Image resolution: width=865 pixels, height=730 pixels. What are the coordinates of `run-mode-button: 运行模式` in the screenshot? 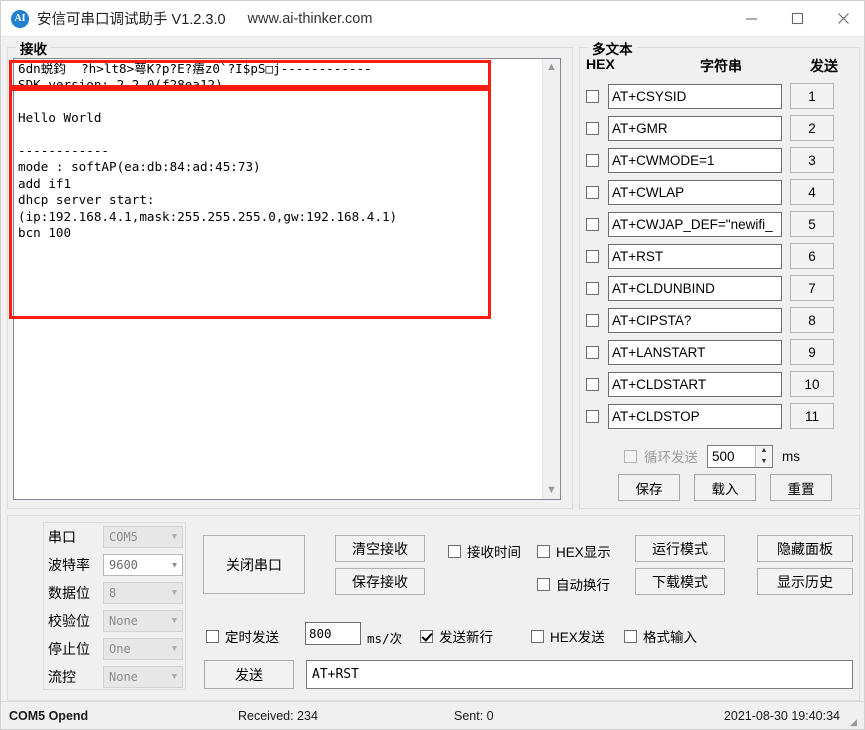 It's located at (680, 548).